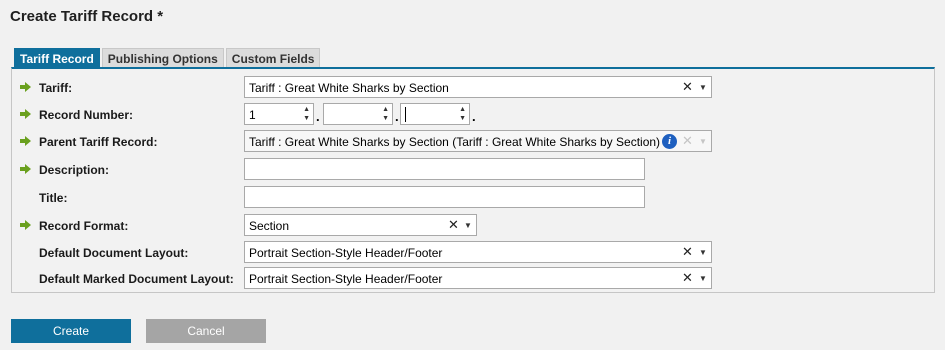 This screenshot has height=350, width=945. I want to click on parent-tariff-label: Parent Tariff Record:, so click(98, 142).